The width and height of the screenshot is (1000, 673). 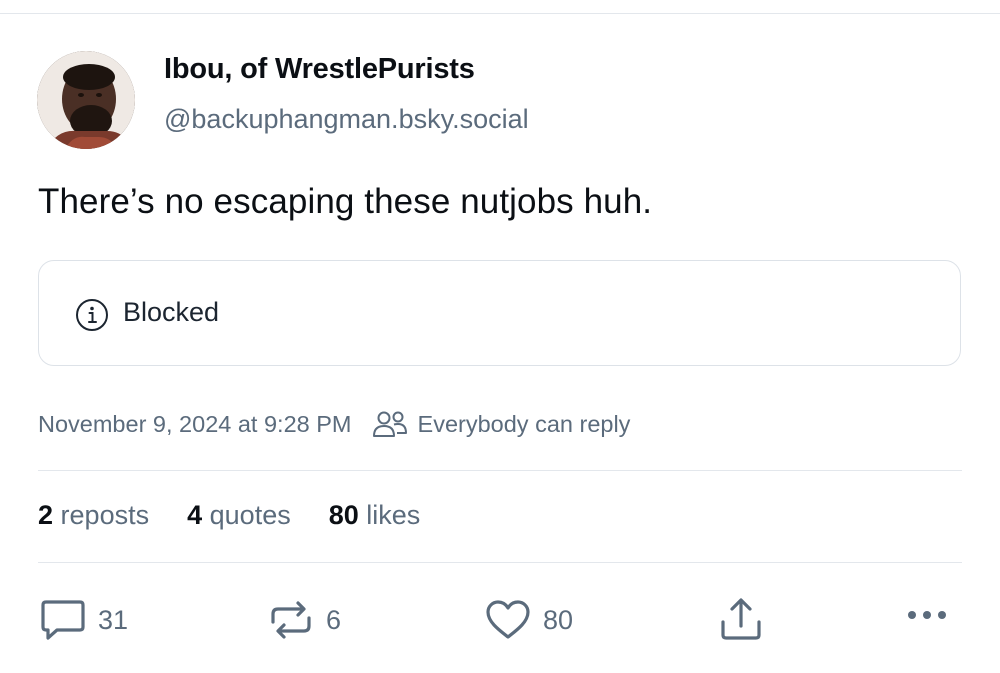 I want to click on quotes-label: quotes, so click(x=250, y=515).